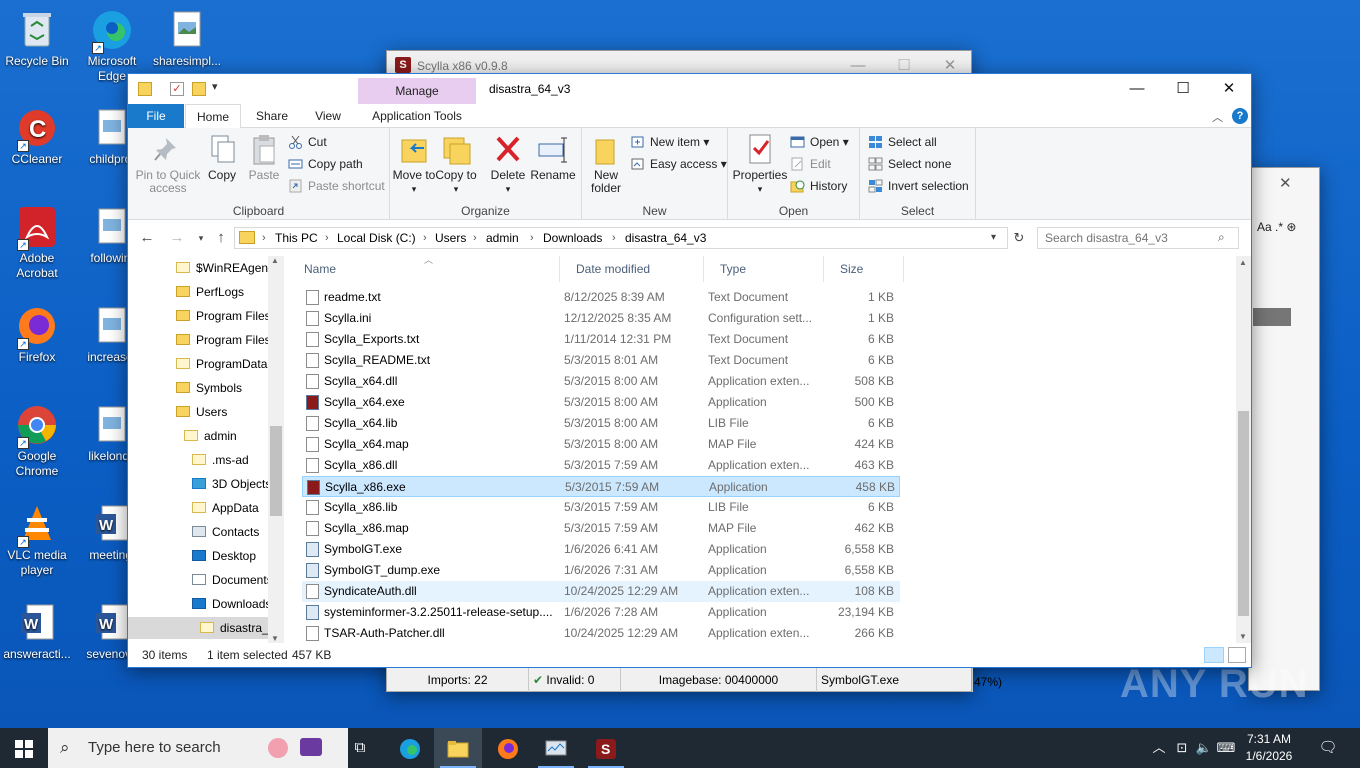 This screenshot has width=1360, height=768. I want to click on invert-selection-button: Invert selection, so click(918, 186).